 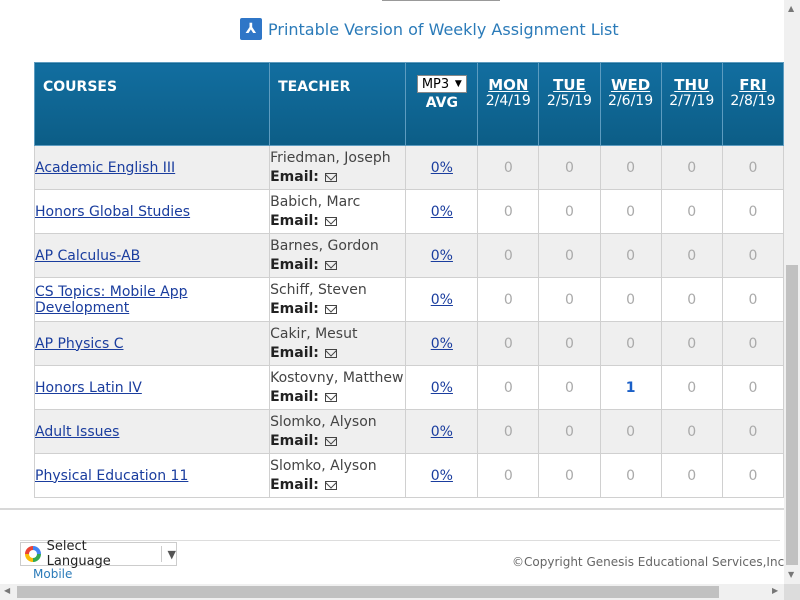 I want to click on select-language-label: Select Language, so click(x=78, y=554).